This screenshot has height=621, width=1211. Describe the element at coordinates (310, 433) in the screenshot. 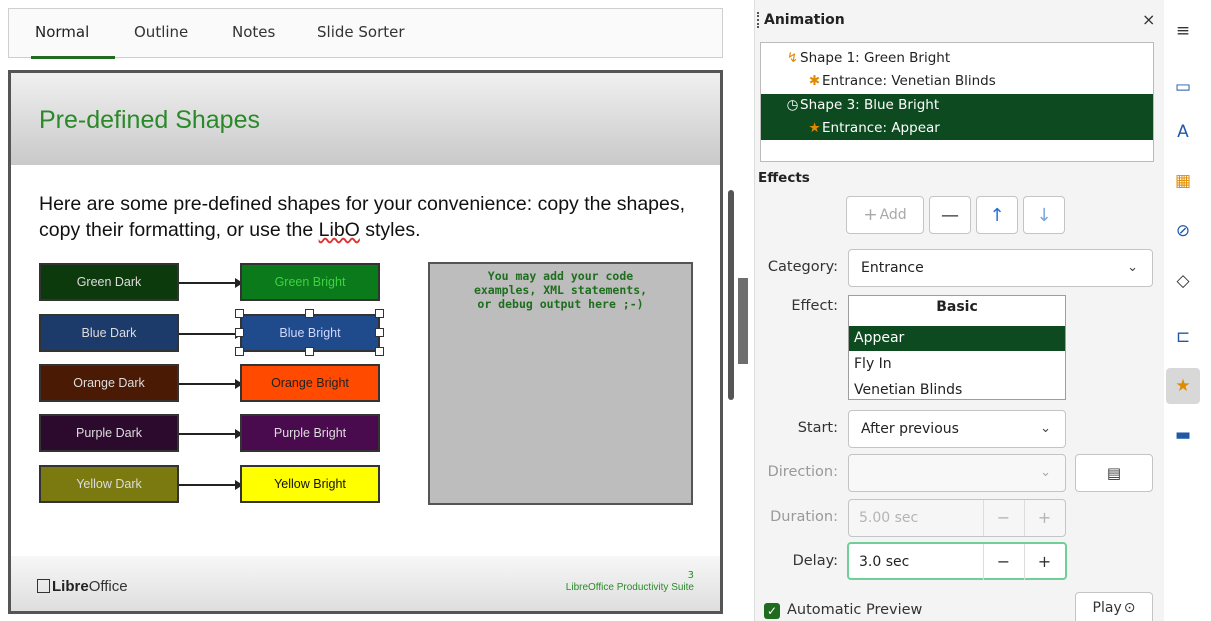

I see `shape-purple-bright: Purple Bright` at that location.